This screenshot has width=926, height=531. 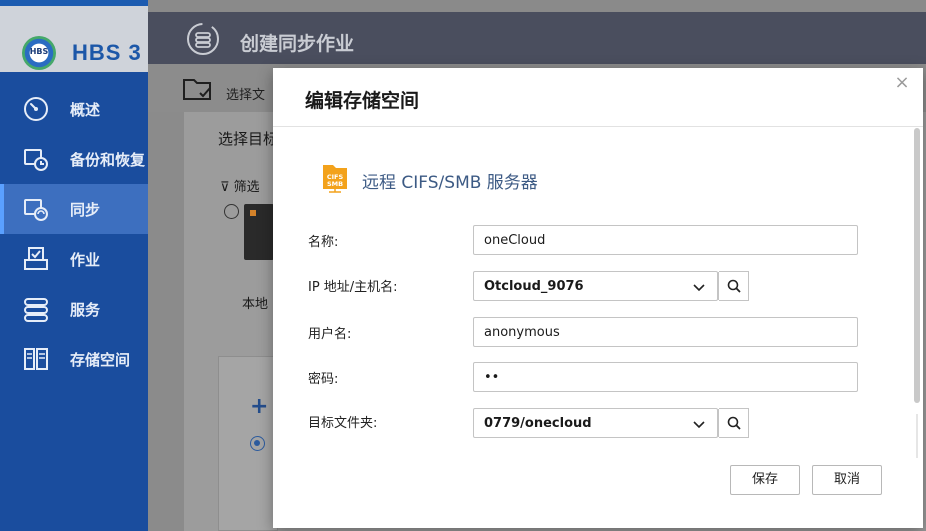 I want to click on wizard-step-label: 选择文, so click(x=246, y=95).